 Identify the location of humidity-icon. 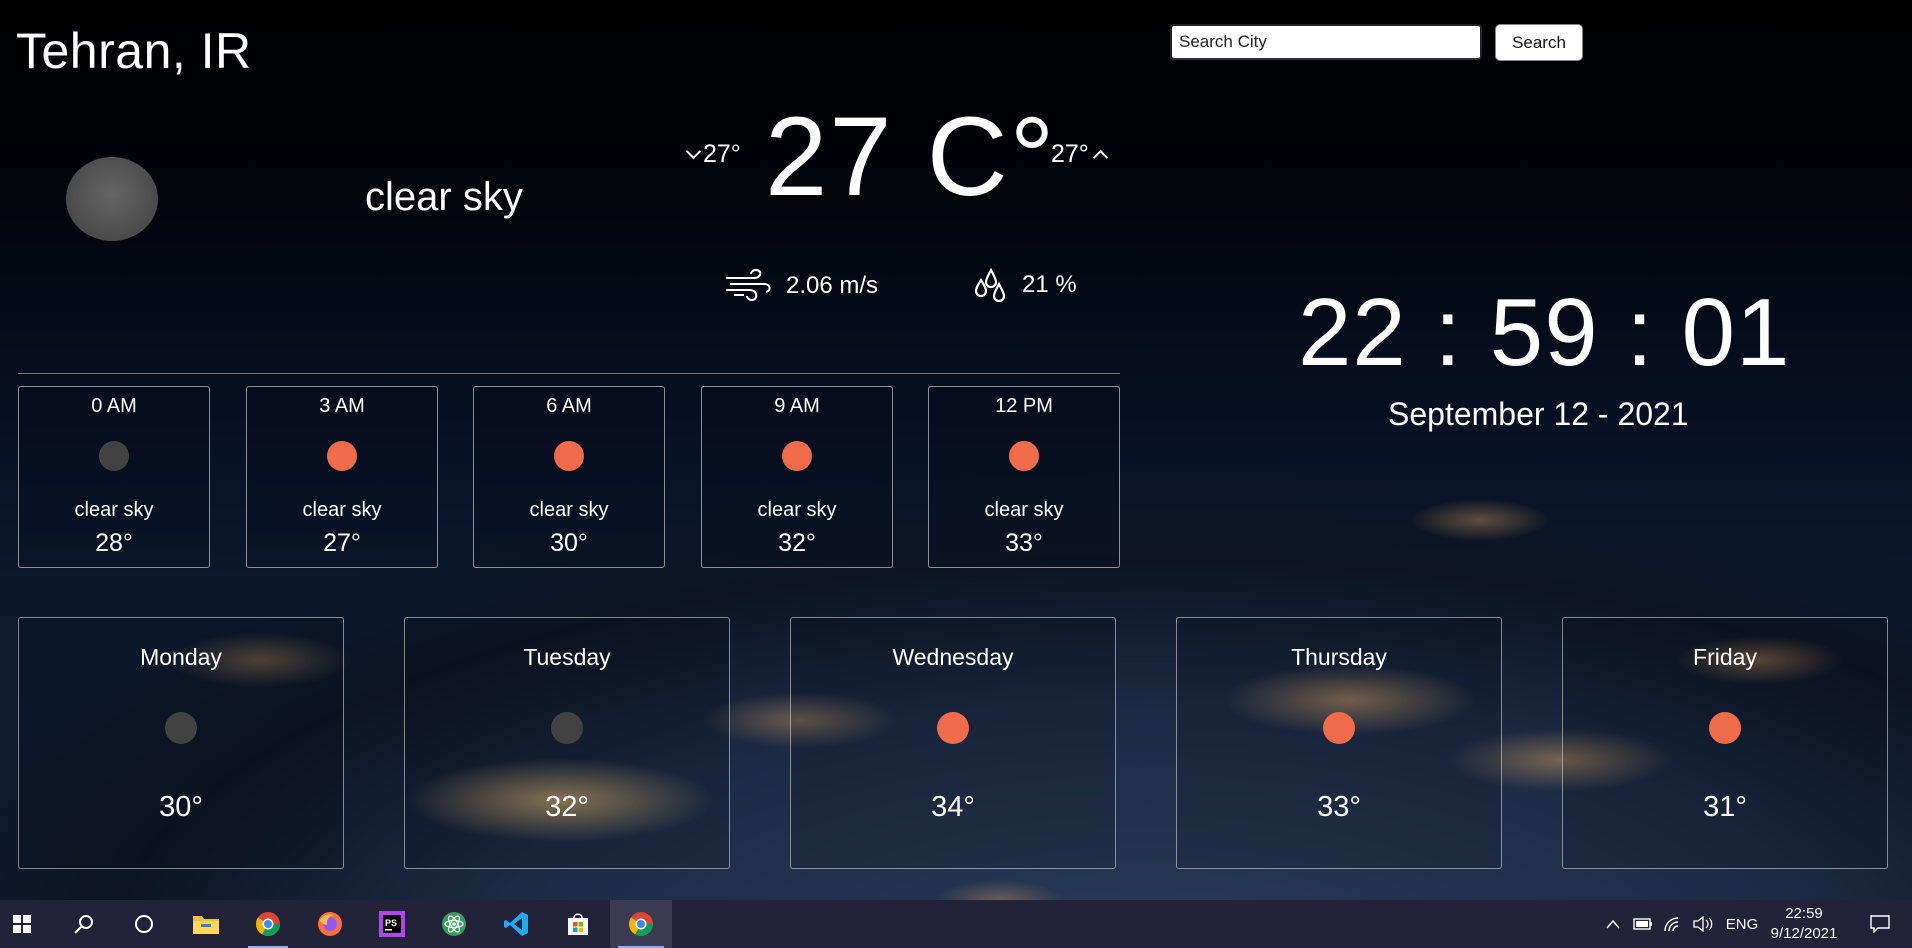
(990, 285).